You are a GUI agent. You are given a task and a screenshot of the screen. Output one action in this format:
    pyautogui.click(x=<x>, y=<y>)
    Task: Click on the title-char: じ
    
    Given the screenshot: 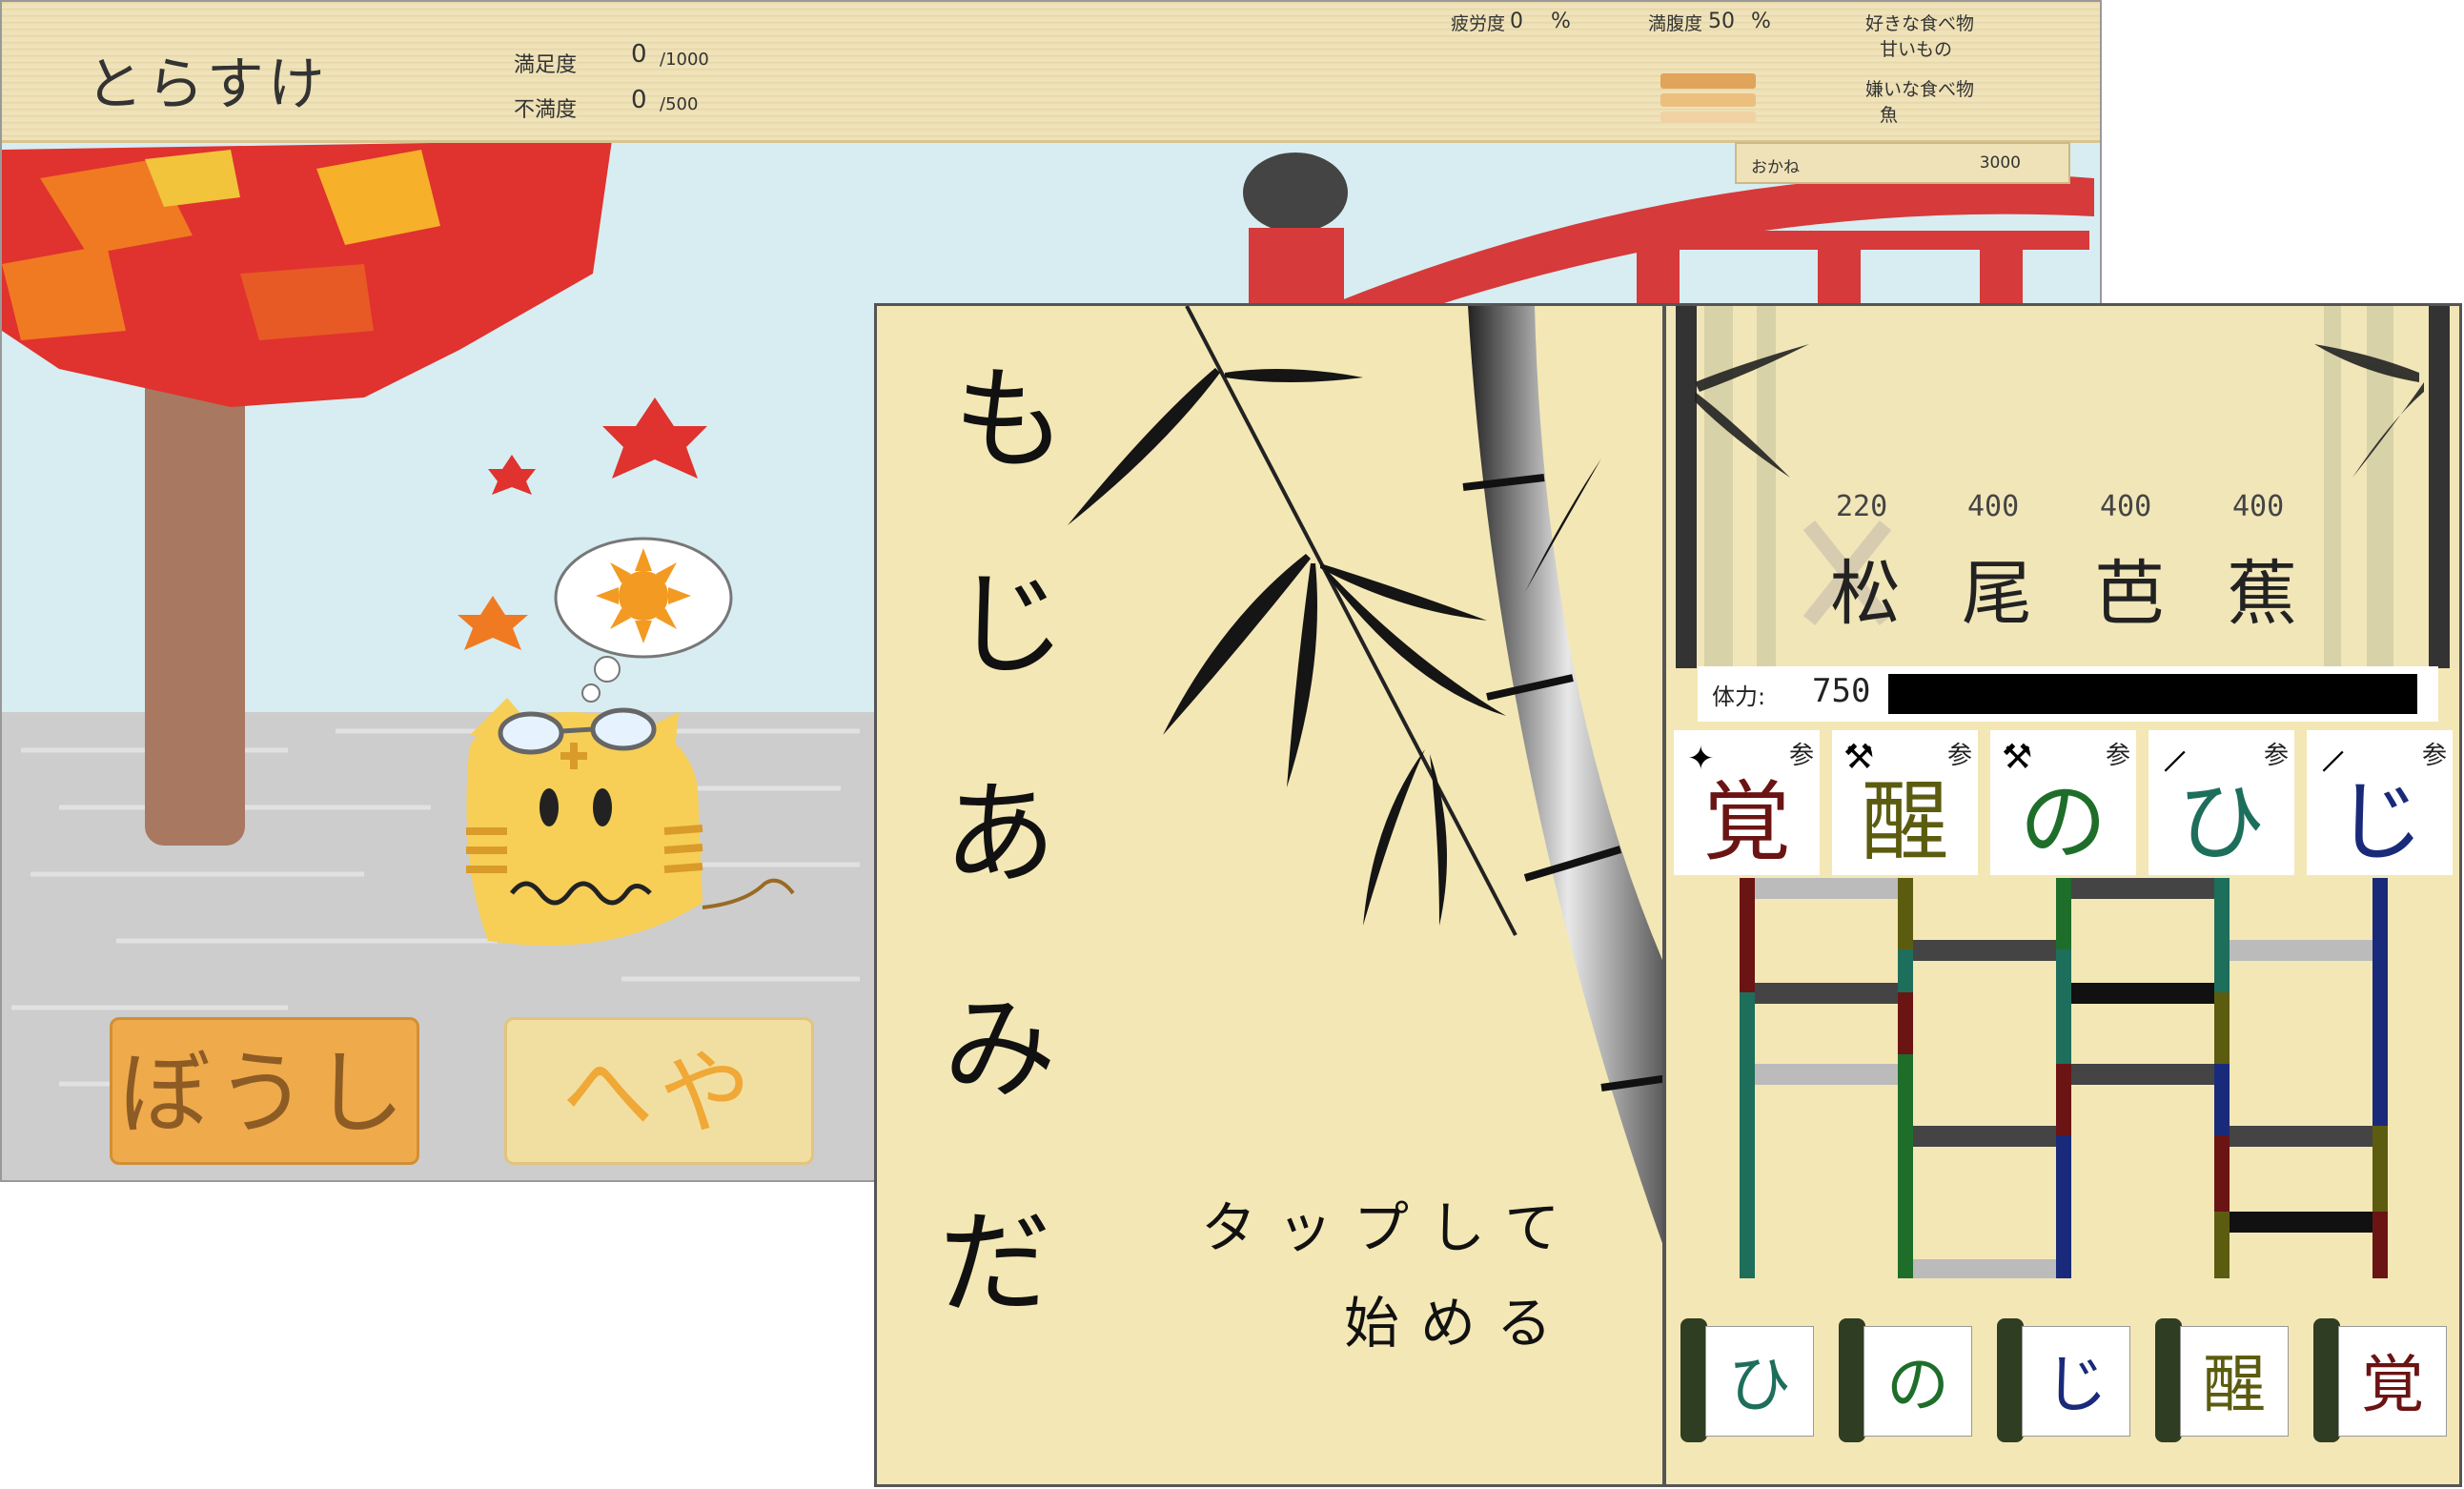 What is the action you would take?
    pyautogui.click(x=1010, y=624)
    